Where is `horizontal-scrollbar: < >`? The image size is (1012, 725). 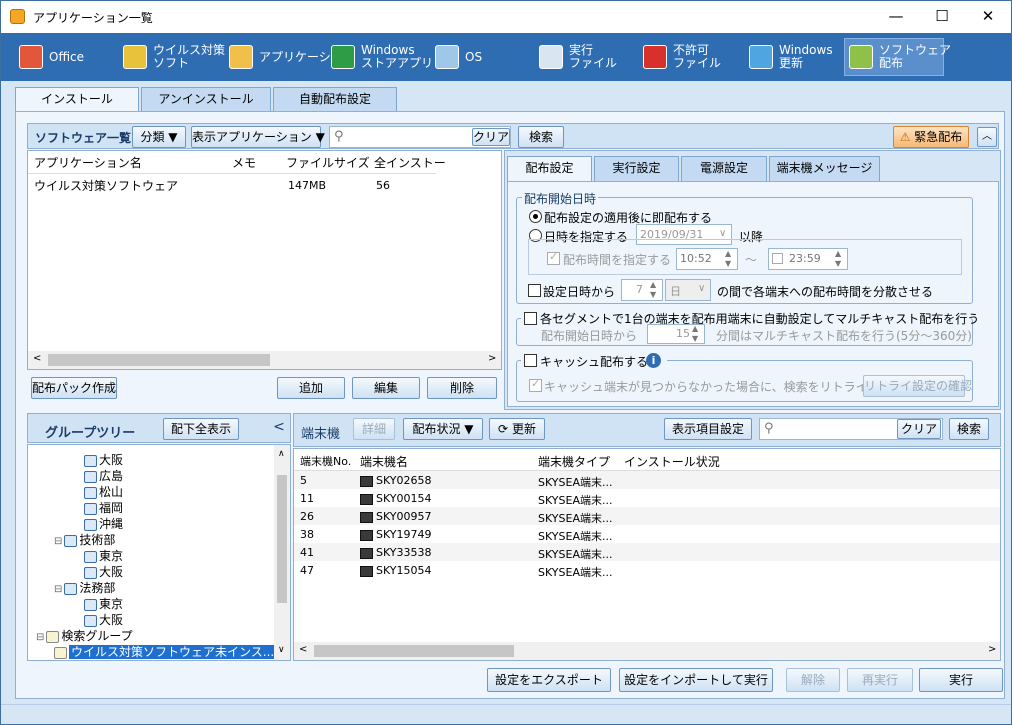
horizontal-scrollbar: < > is located at coordinates (264, 360).